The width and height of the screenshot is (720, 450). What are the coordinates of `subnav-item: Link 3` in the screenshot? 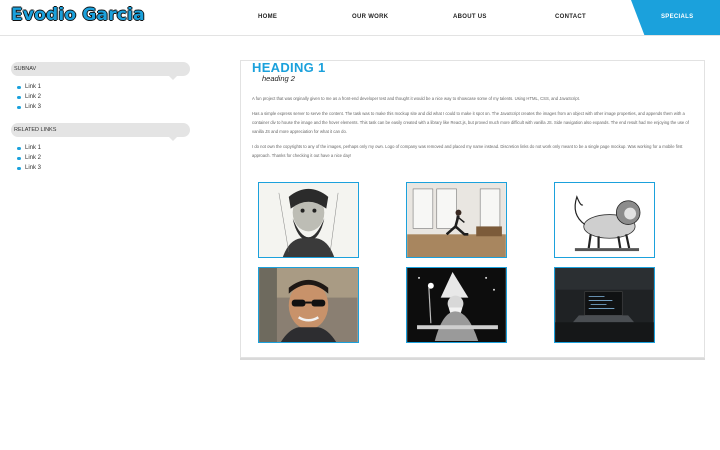 It's located at (29, 107).